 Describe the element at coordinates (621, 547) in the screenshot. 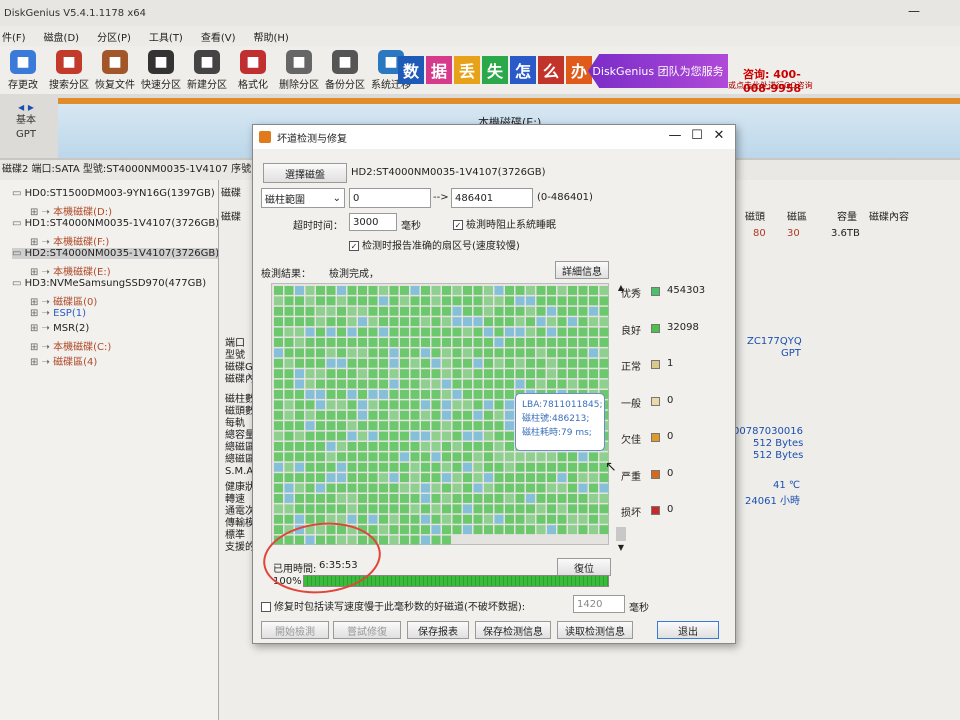

I see `scroll-down-icon: ▼` at that location.